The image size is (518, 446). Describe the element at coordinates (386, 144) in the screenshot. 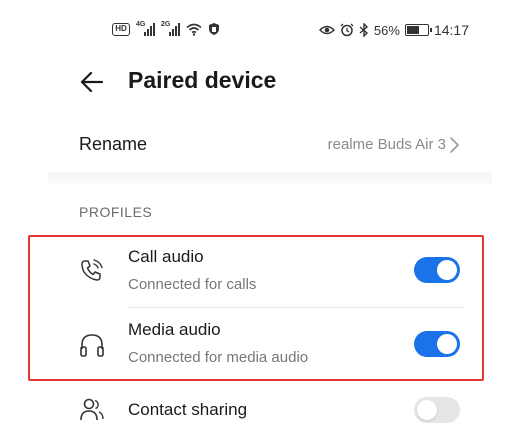

I see `device-name-value: realme Buds Air 3` at that location.